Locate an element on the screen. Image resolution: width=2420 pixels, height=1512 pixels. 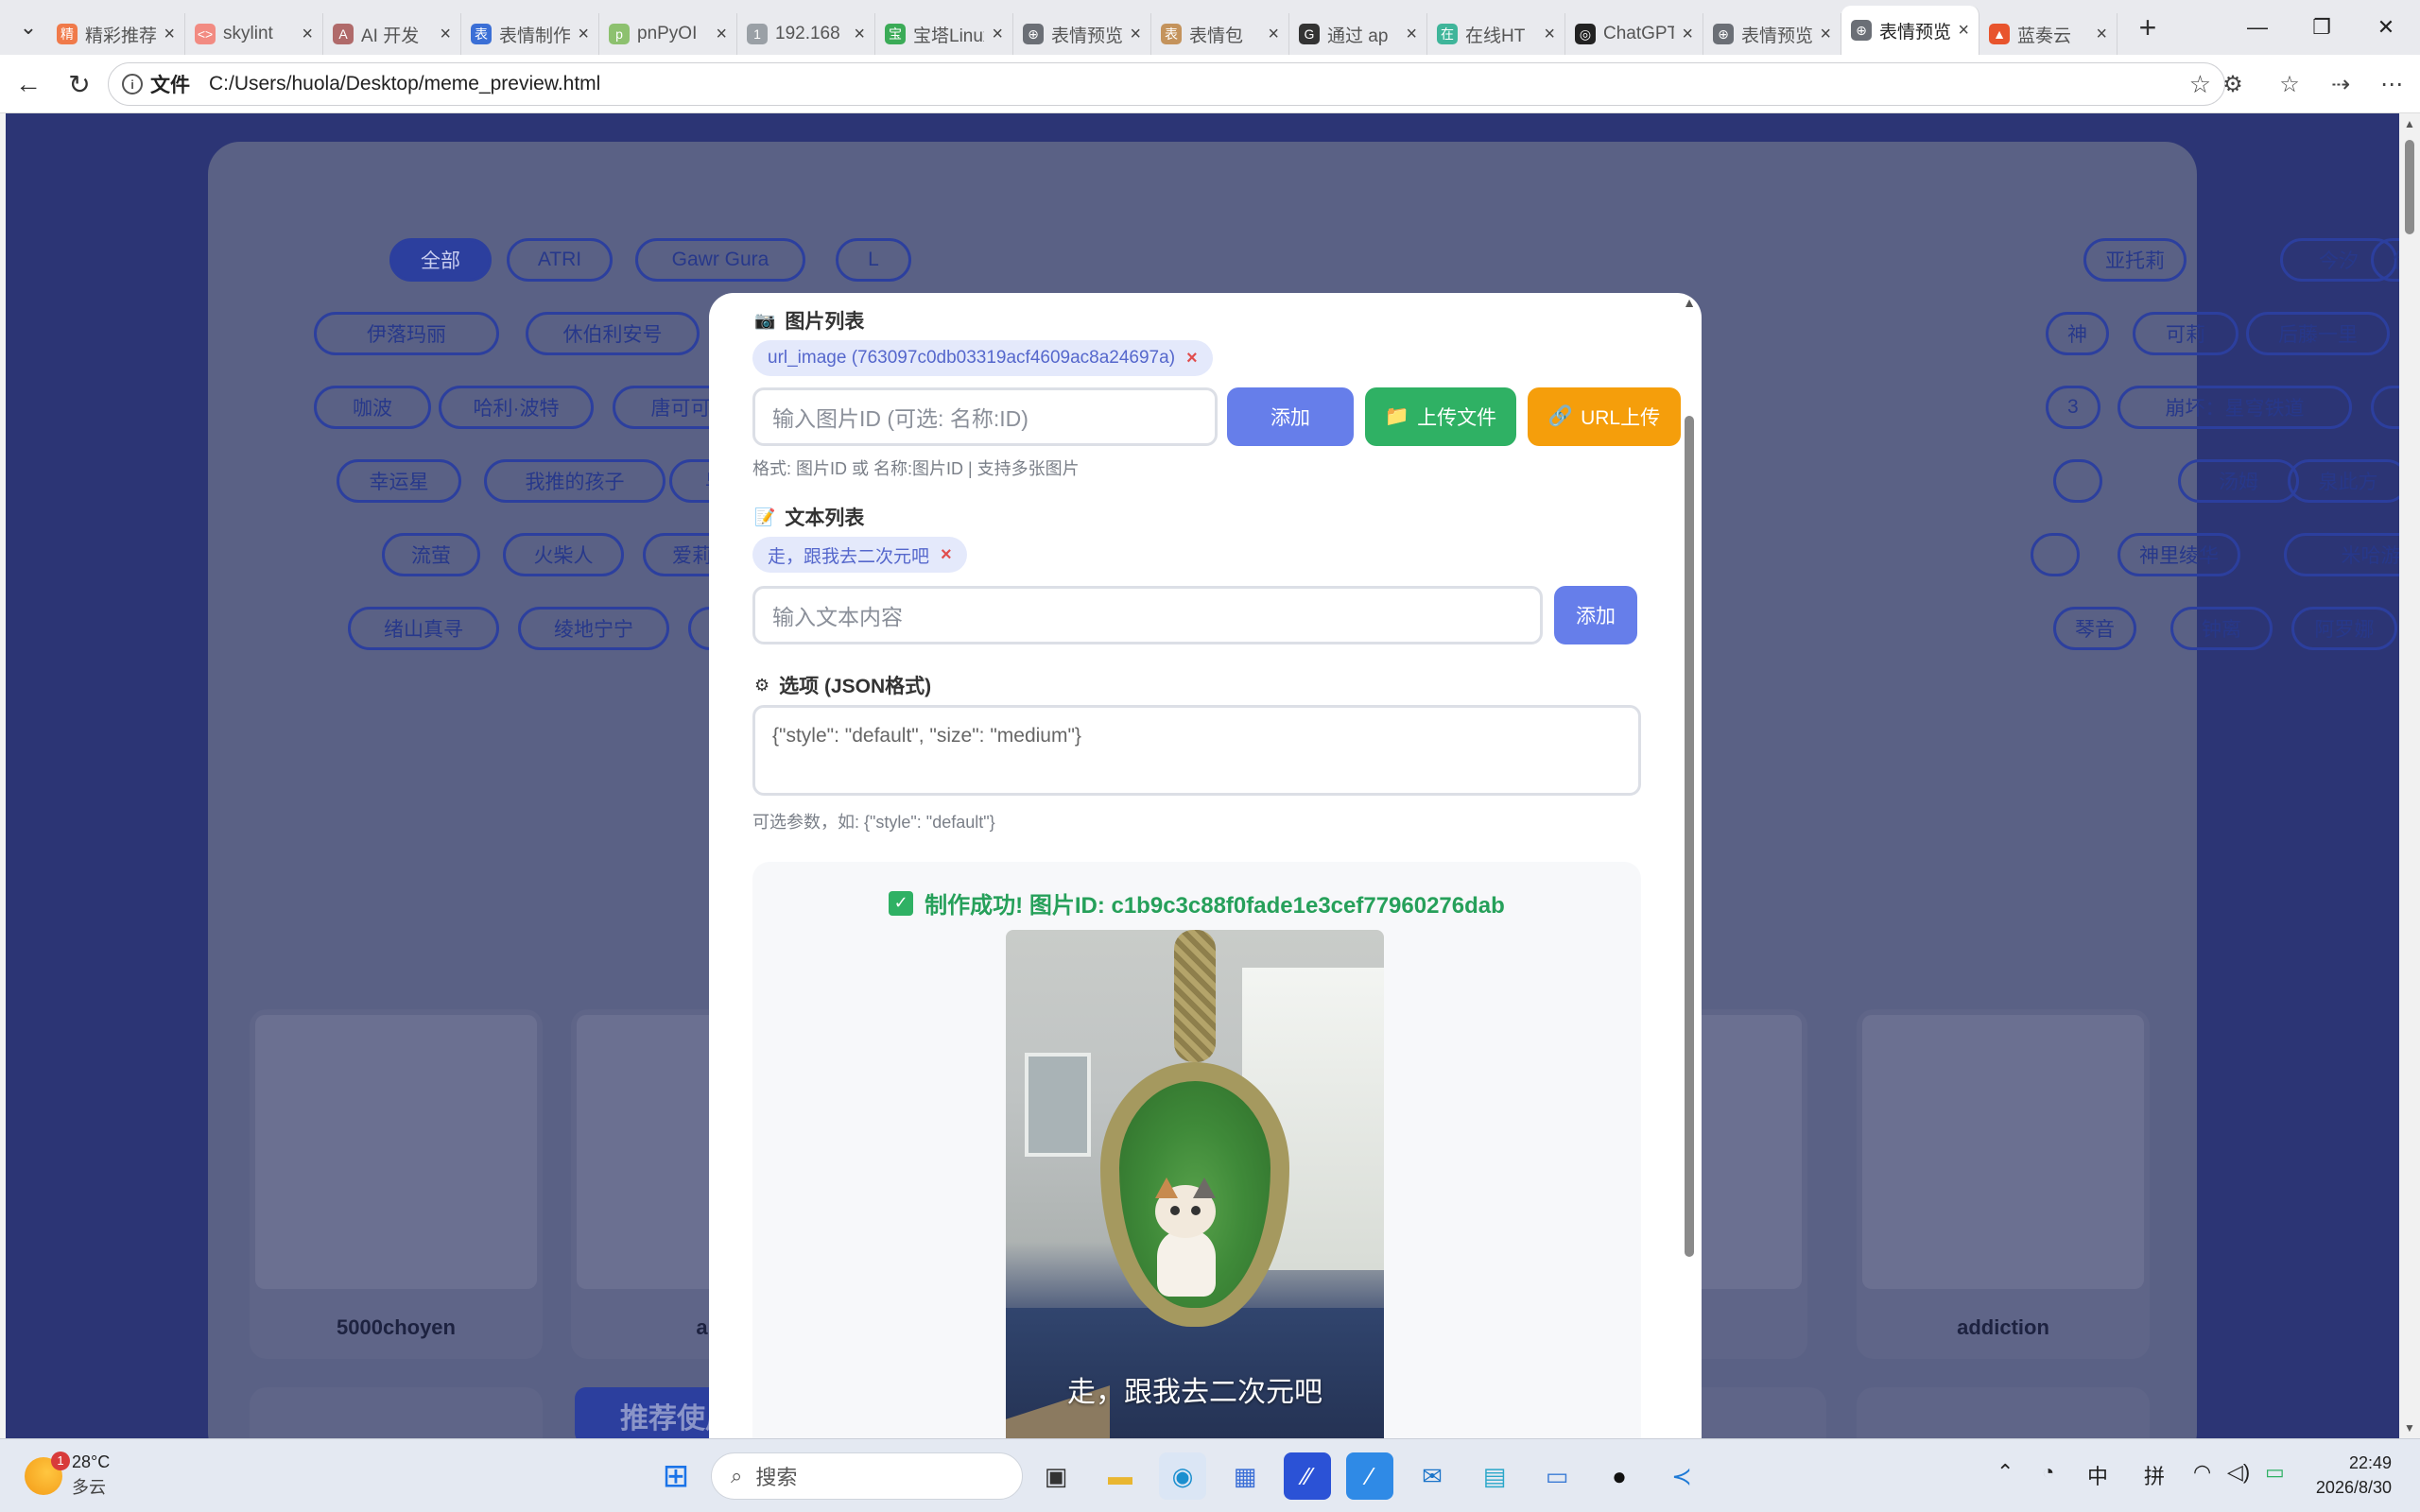
remove-text-icon: × is located at coordinates (946, 555).